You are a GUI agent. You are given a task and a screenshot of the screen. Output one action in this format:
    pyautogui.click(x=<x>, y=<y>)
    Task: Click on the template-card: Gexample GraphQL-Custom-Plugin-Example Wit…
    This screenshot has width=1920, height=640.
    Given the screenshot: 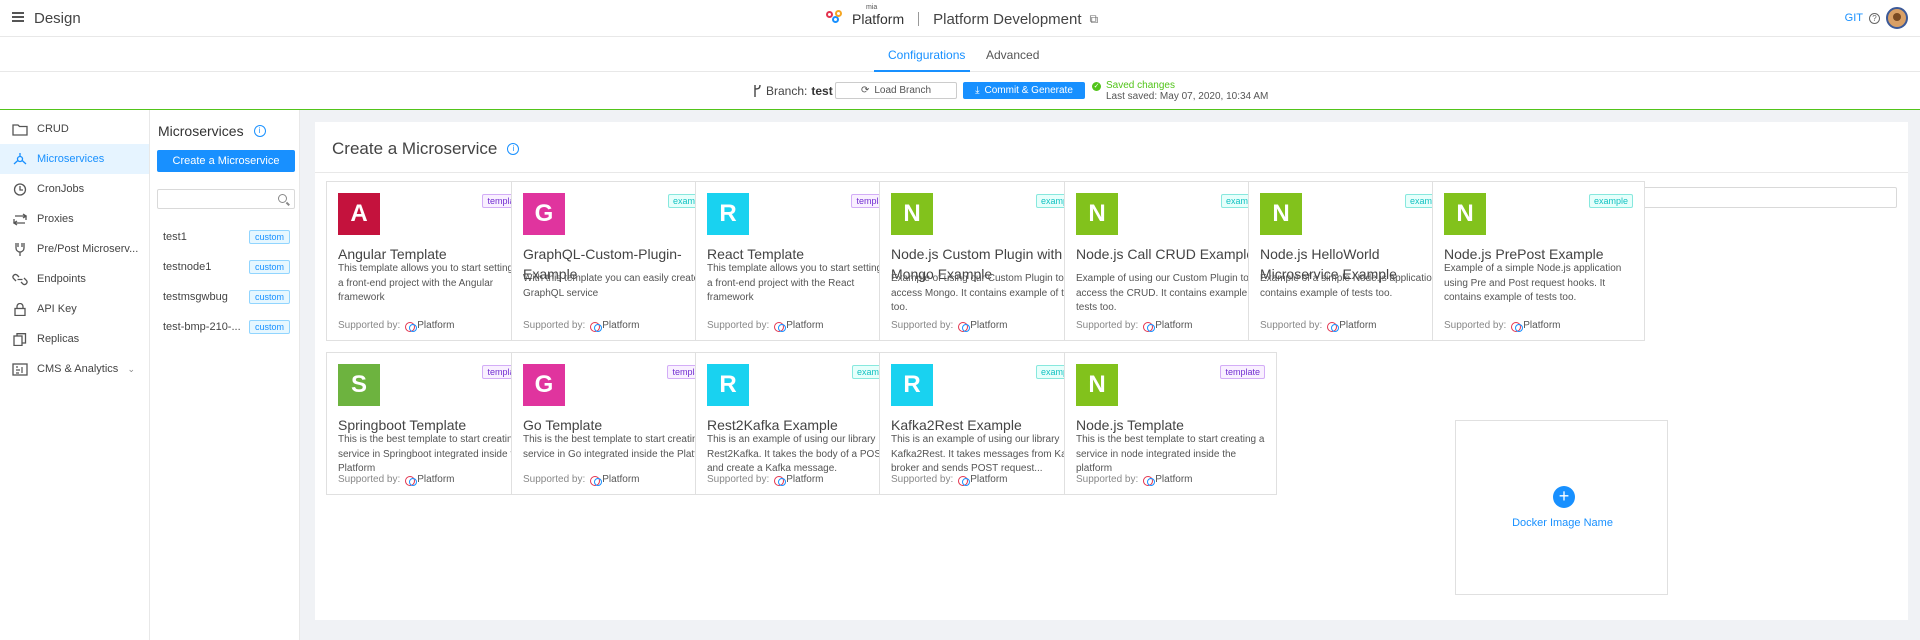 What is the action you would take?
    pyautogui.click(x=617, y=261)
    